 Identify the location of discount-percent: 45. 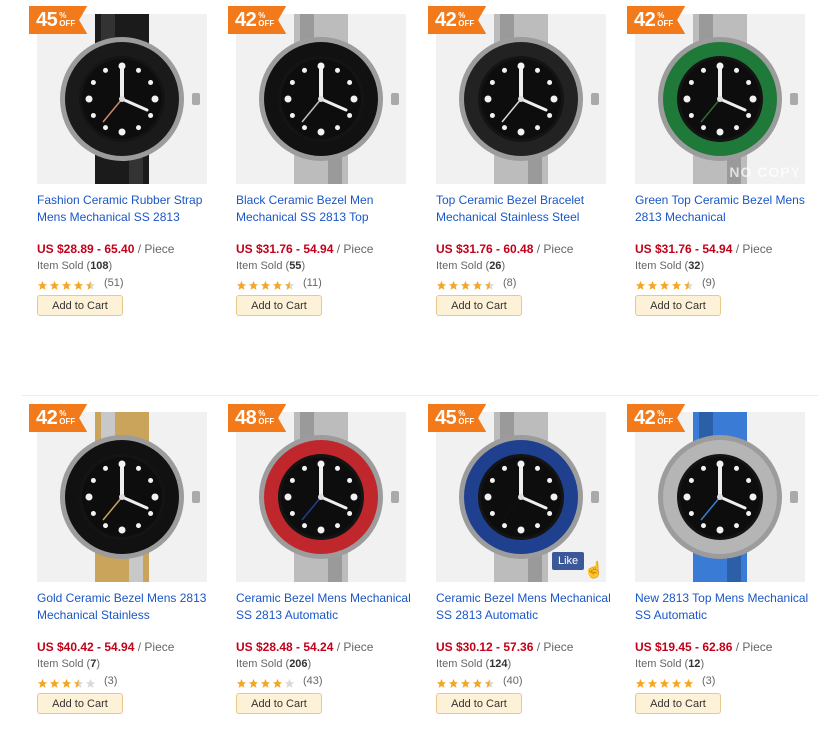
(446, 417).